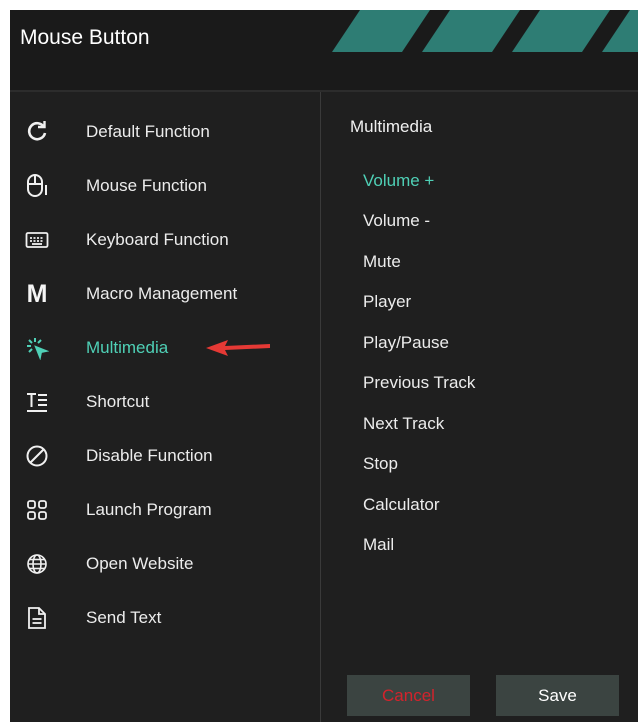  I want to click on cancel-button: Cancel, so click(408, 695).